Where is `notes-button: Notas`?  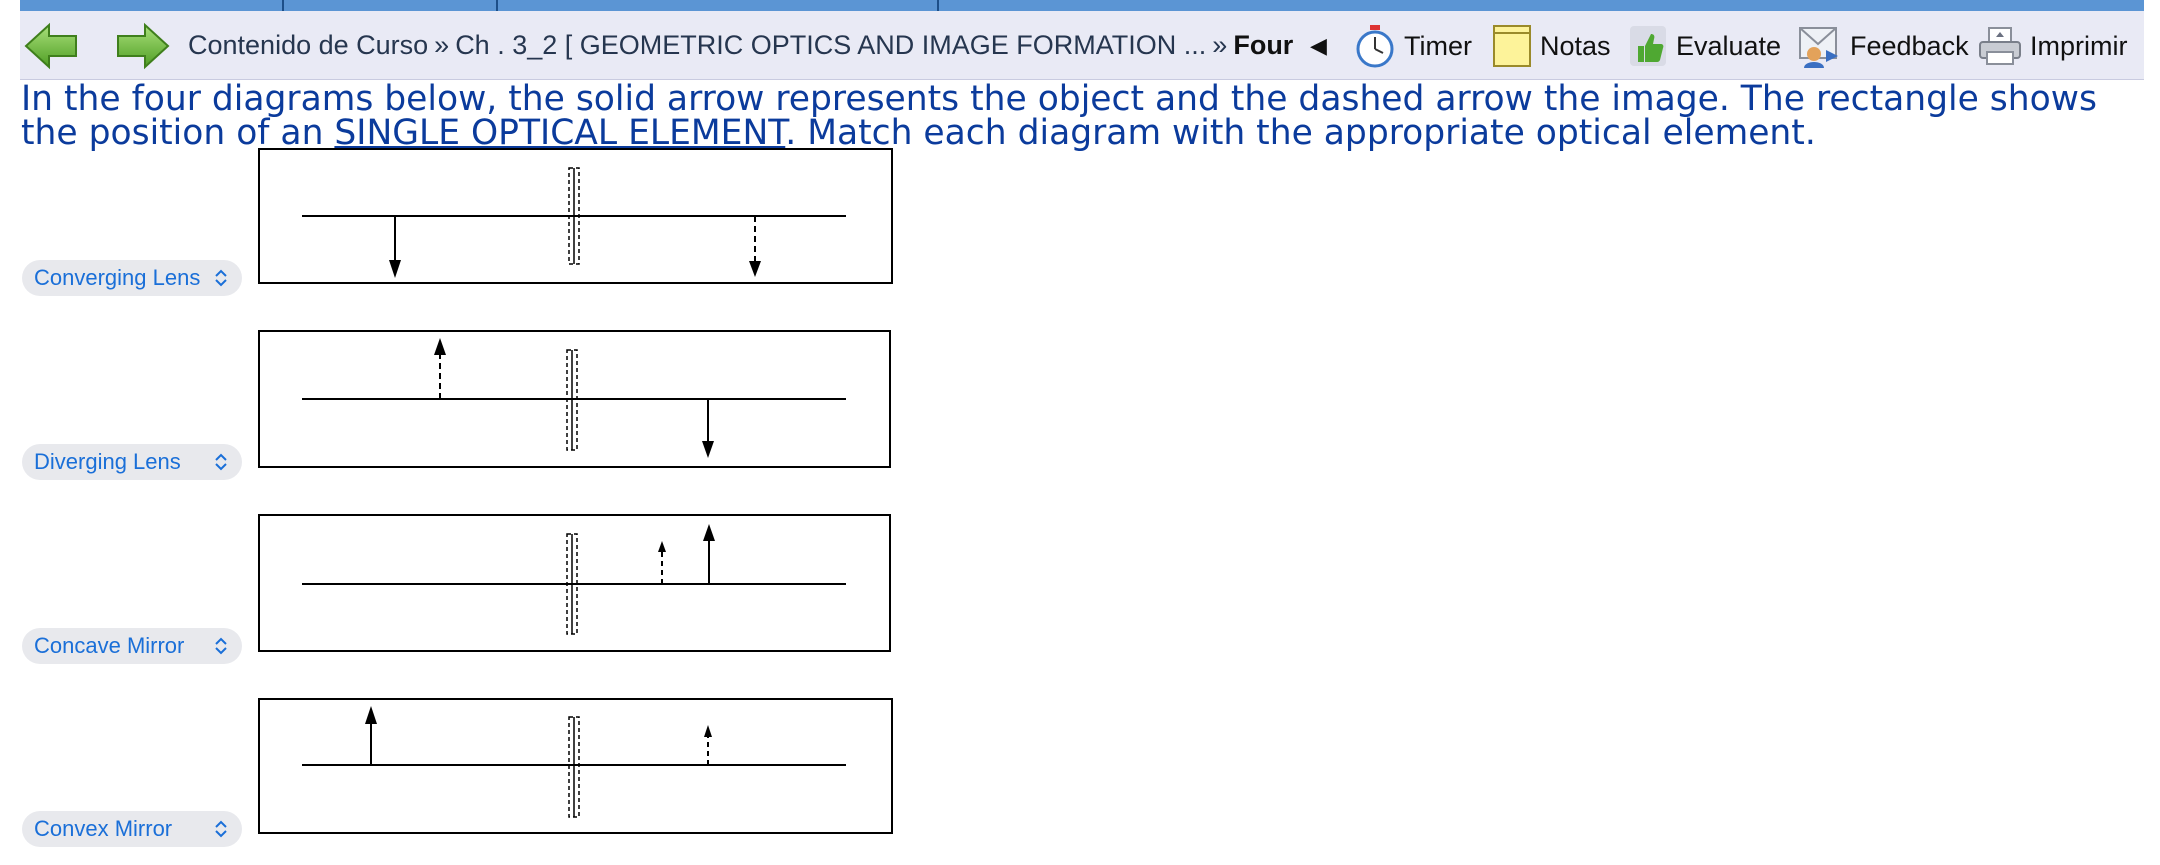 notes-button: Notas is located at coordinates (1551, 46).